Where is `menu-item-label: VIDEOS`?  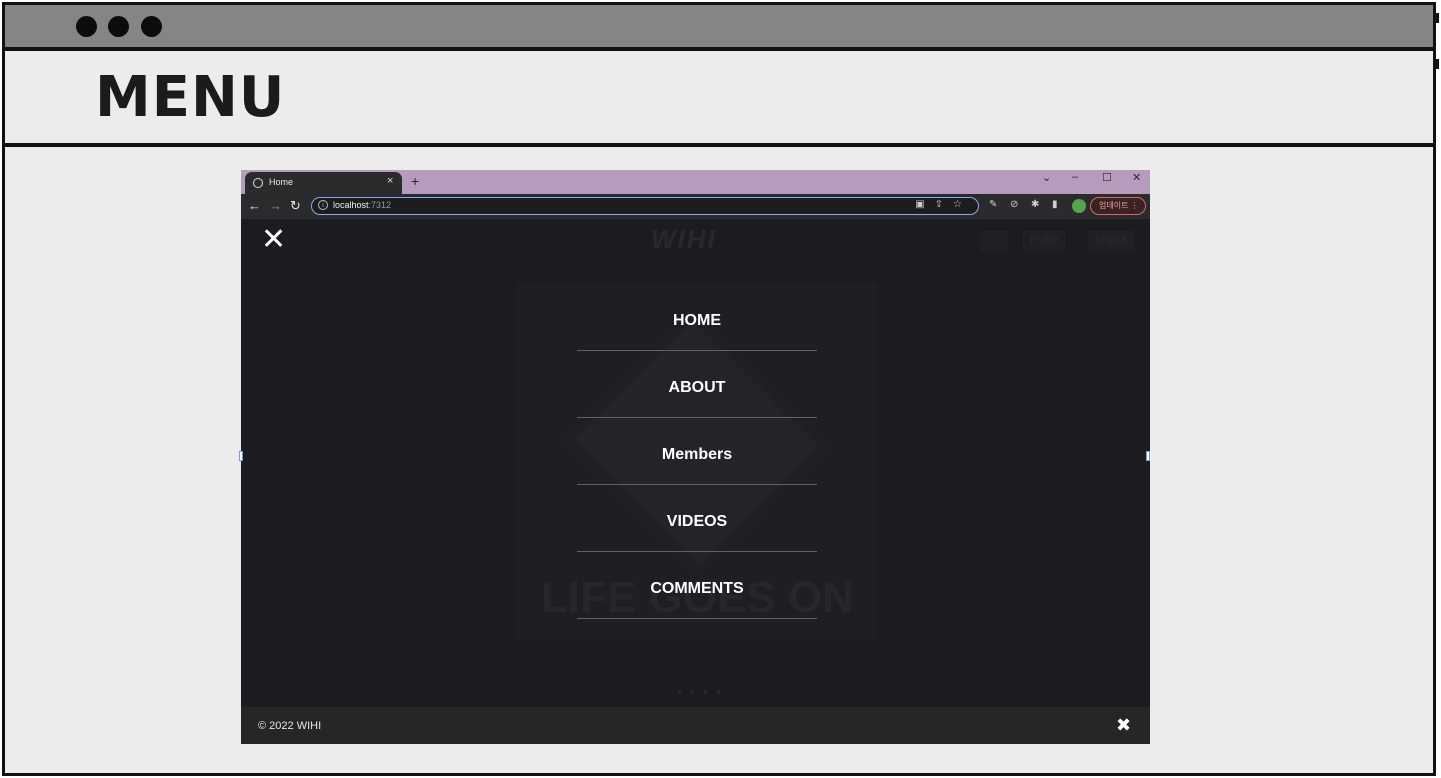 menu-item-label: VIDEOS is located at coordinates (697, 521).